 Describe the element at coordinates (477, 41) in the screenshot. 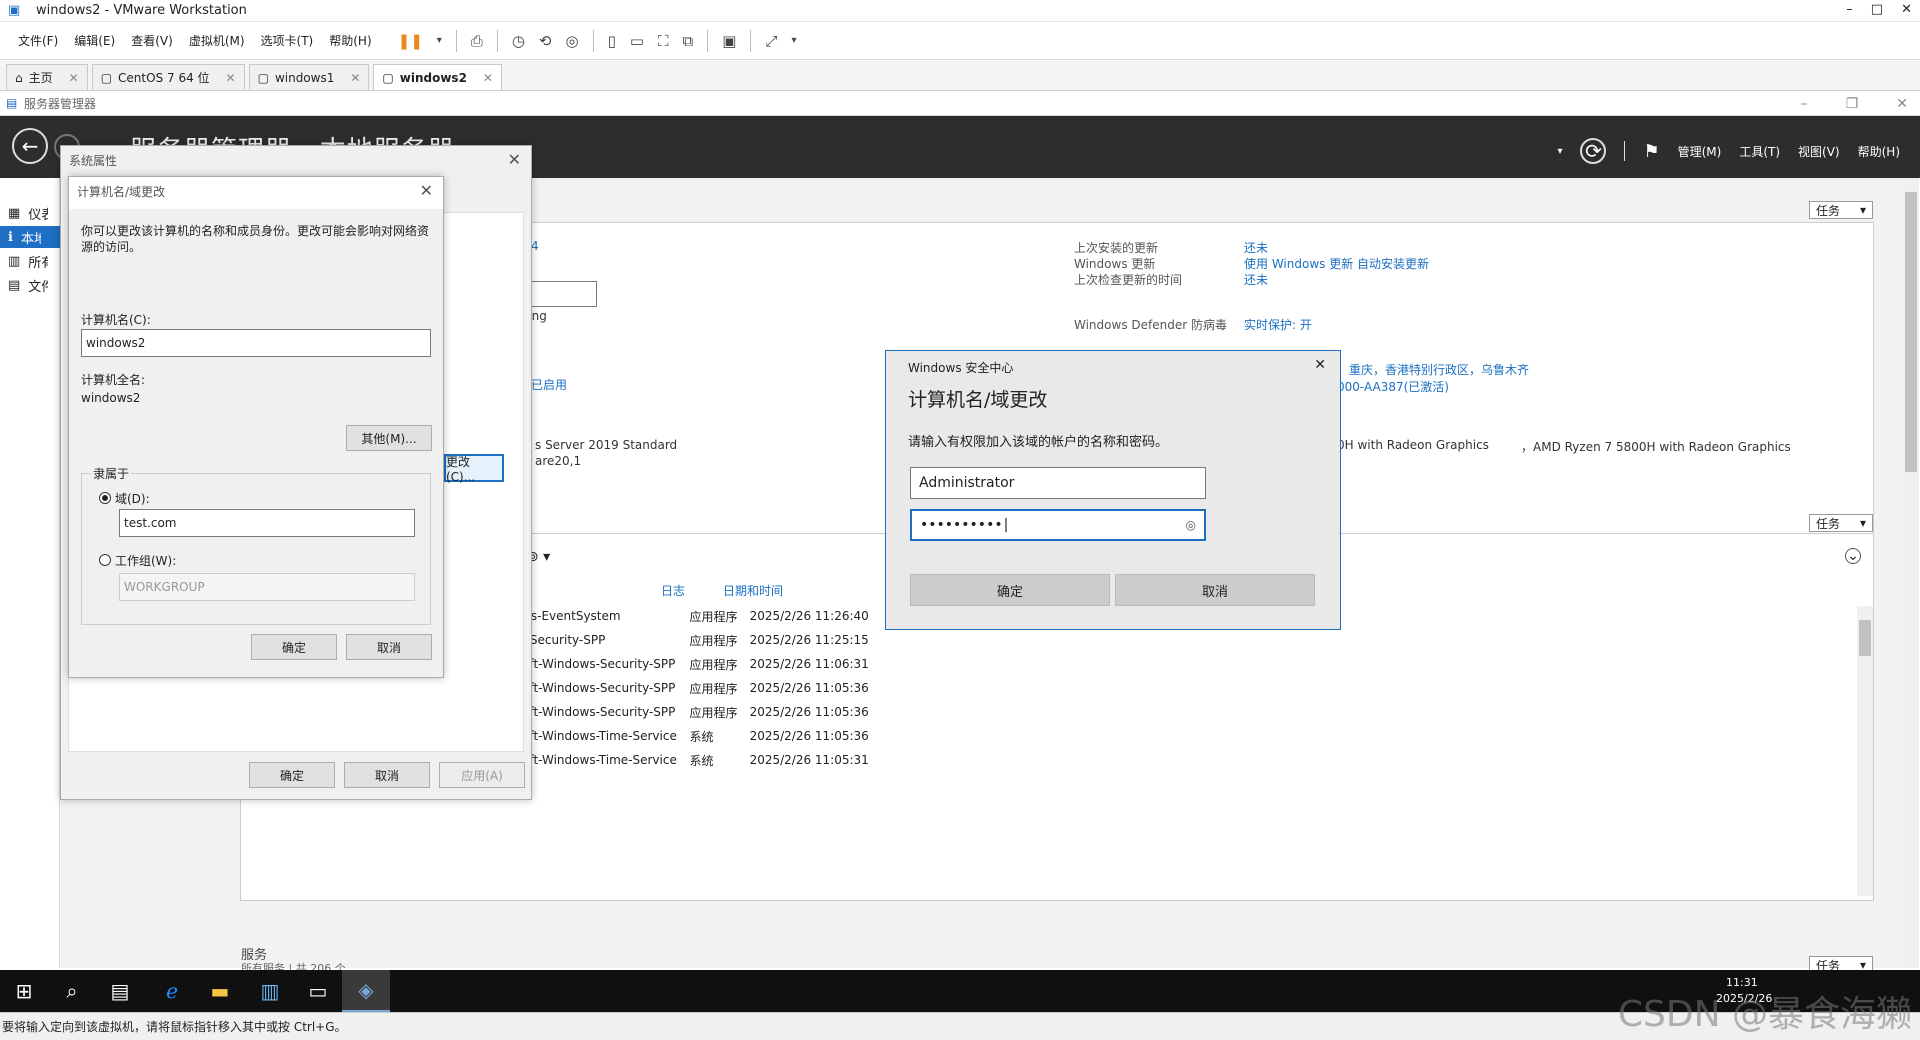

I see `send-keys-icon: ⎙` at that location.